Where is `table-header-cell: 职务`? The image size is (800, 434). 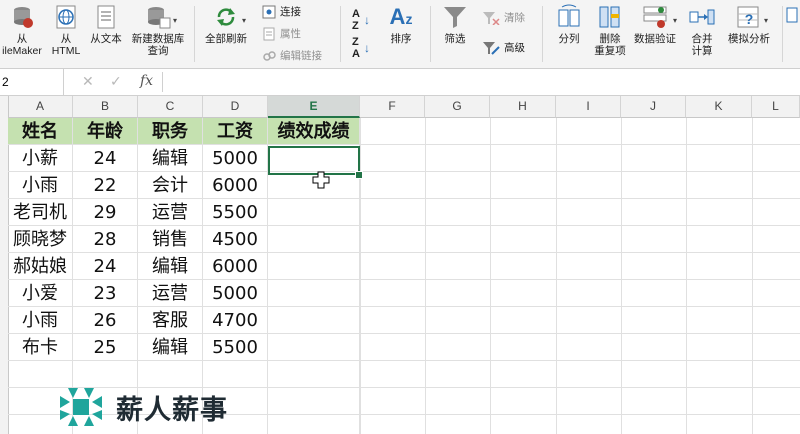
table-header-cell: 职务 is located at coordinates (170, 131).